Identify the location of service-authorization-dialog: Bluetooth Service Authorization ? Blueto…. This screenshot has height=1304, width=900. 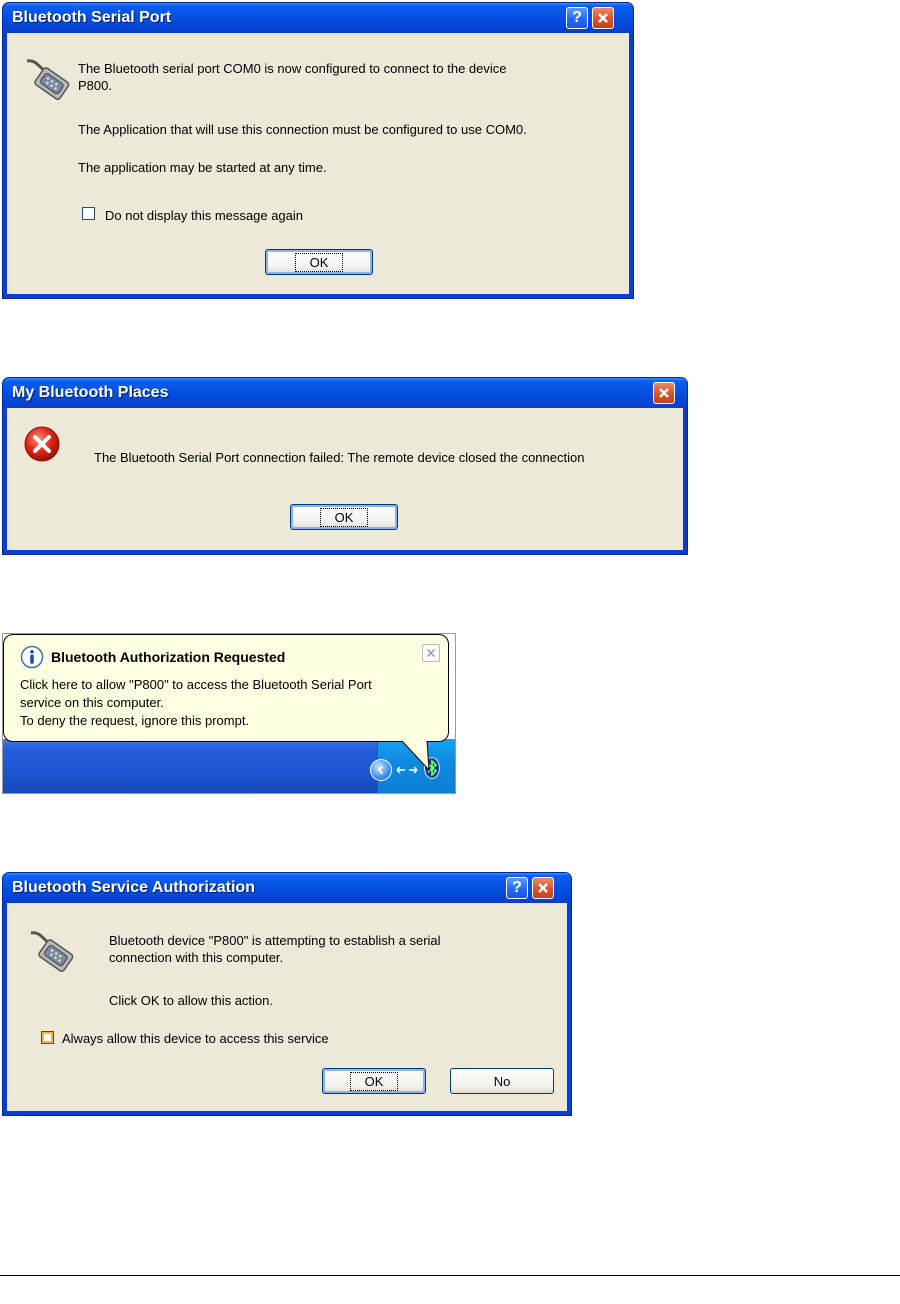
(287, 994).